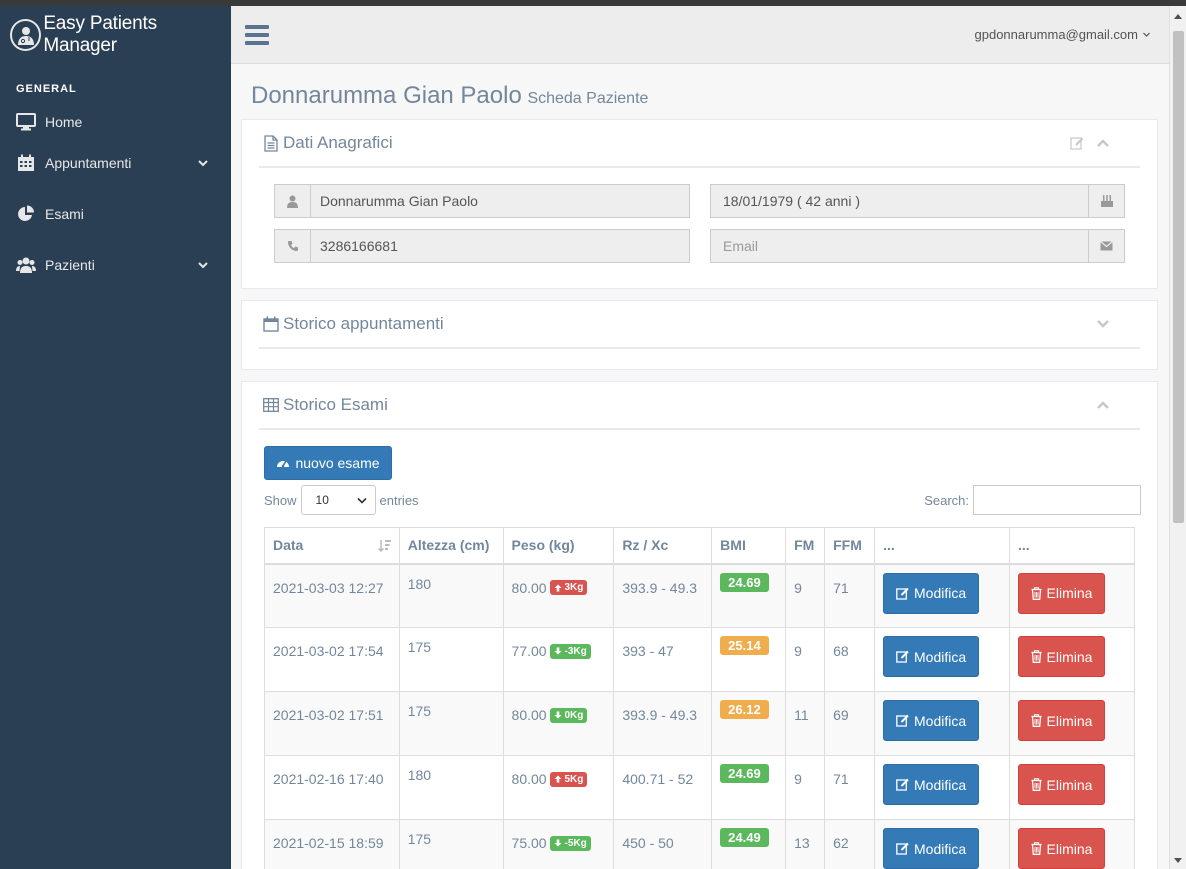  What do you see at coordinates (293, 201) in the screenshot?
I see `user-icon` at bounding box center [293, 201].